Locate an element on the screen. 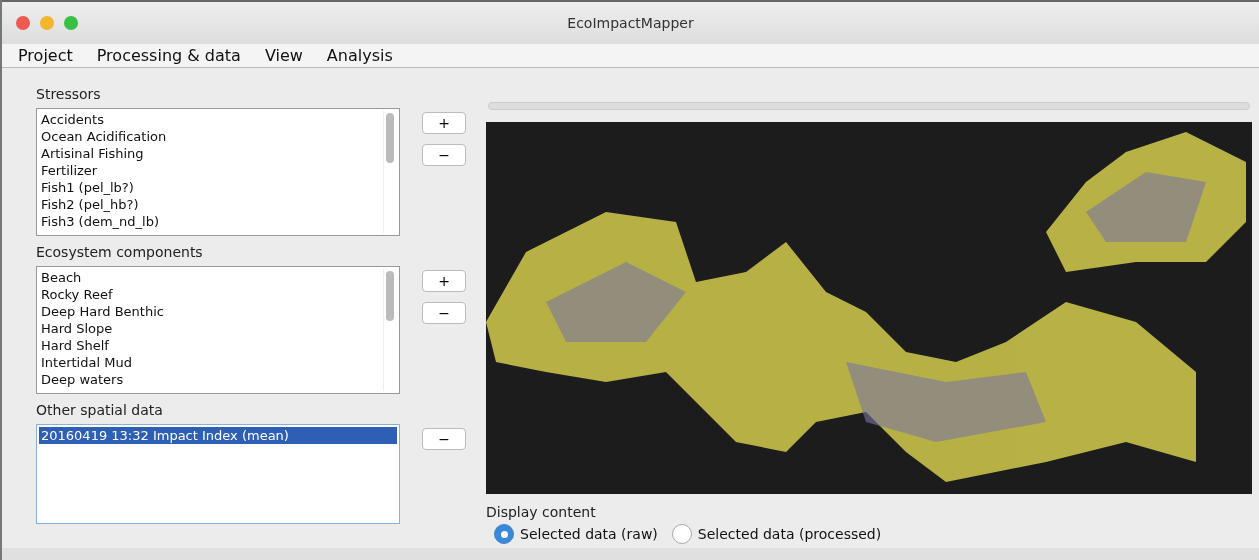  list-item: Intertidal Mud is located at coordinates (211, 362).